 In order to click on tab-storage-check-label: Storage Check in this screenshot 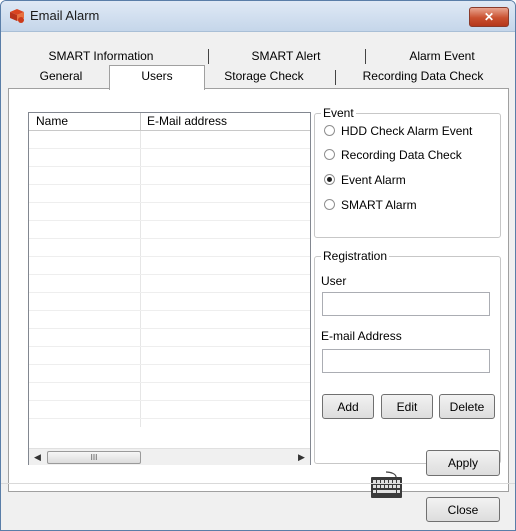, I will do `click(264, 76)`.